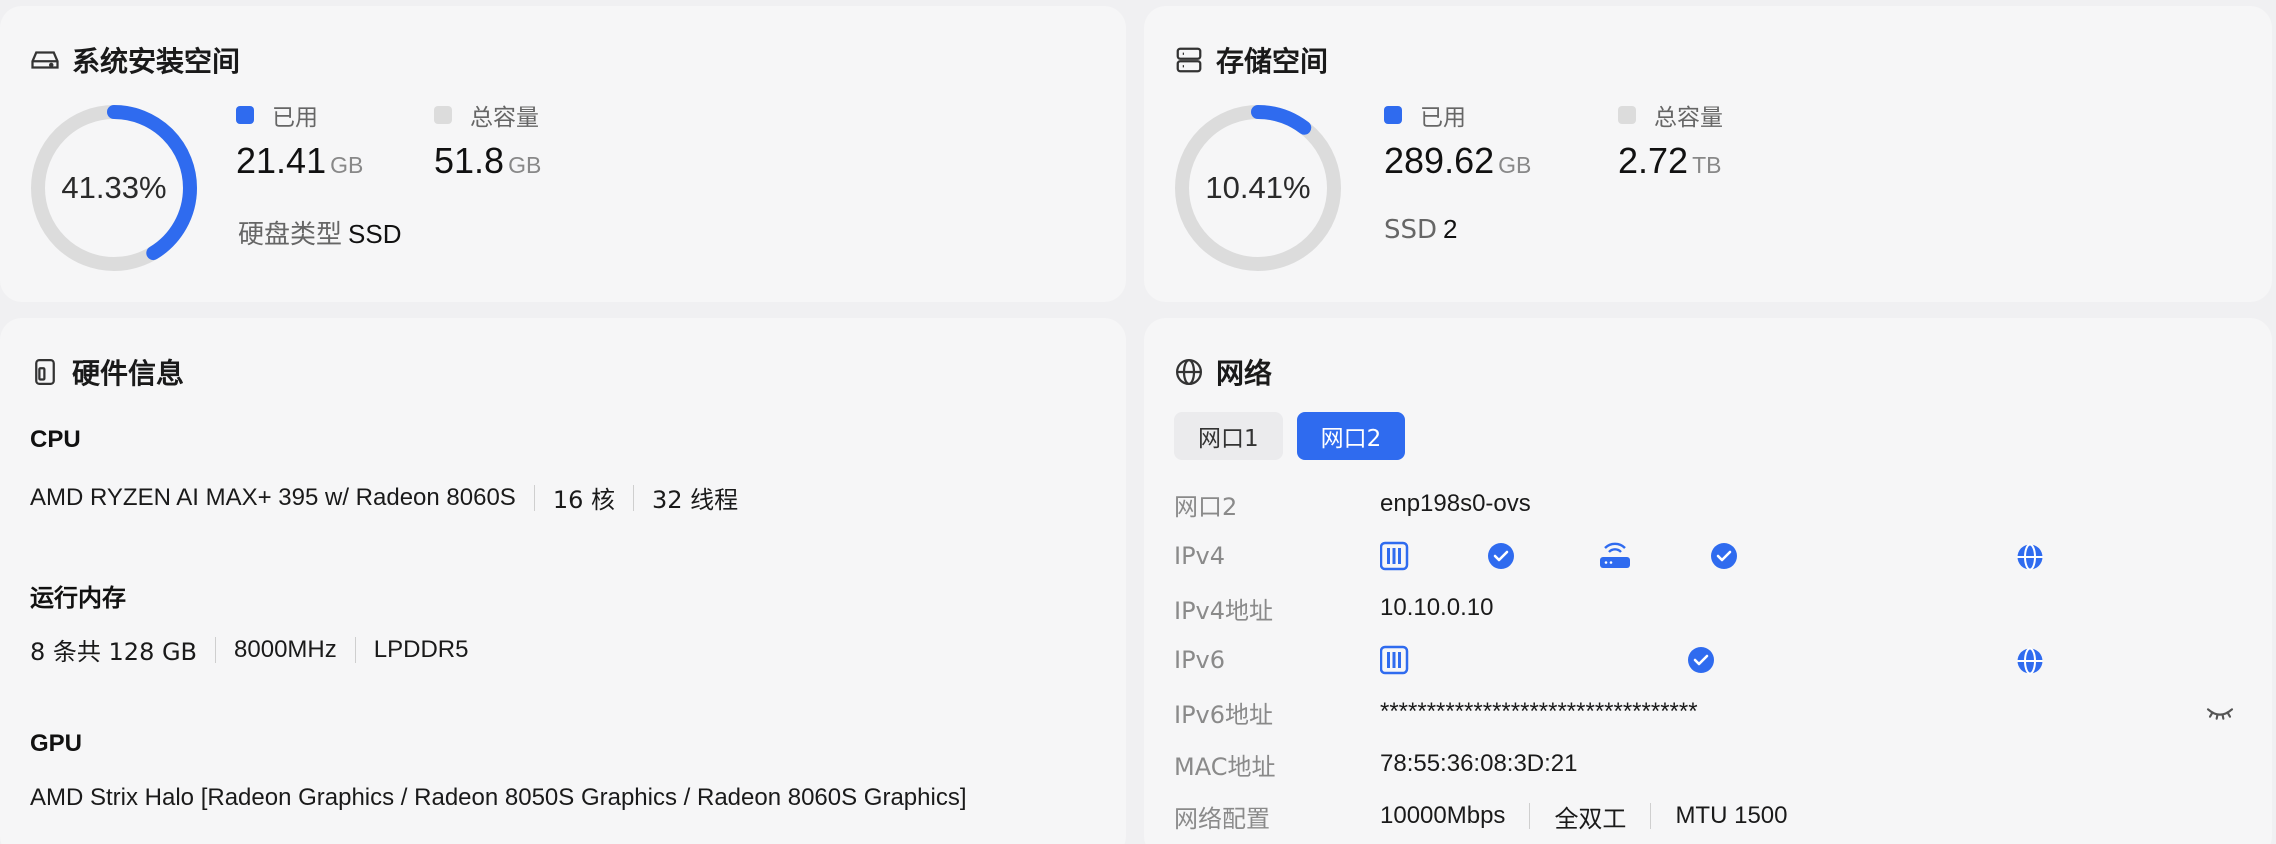  I want to click on ipv6-address-value: **********************************, so click(1539, 711).